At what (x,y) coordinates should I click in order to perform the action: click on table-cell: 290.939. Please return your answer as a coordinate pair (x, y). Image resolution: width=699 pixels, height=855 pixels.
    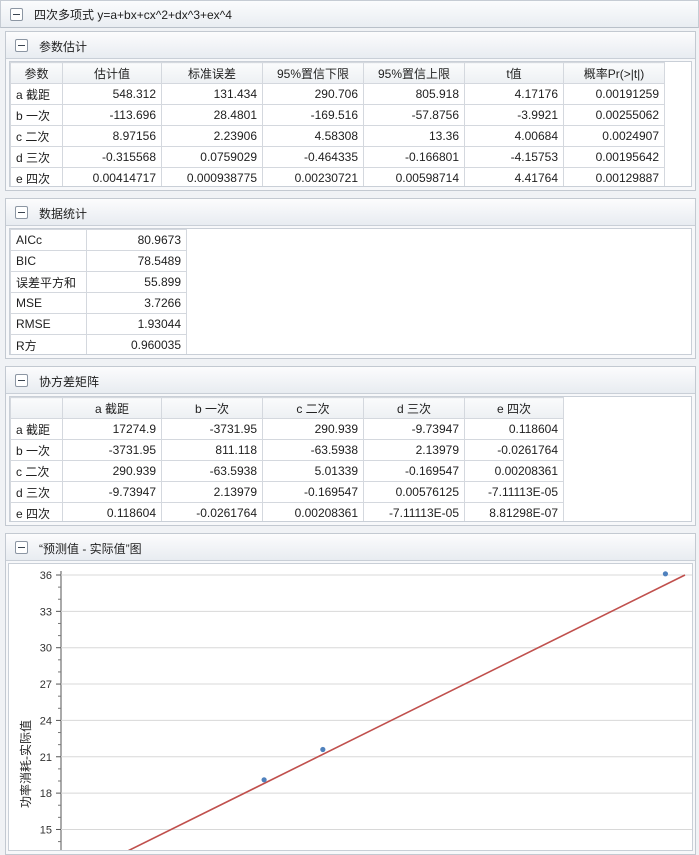
    Looking at the image, I should click on (112, 471).